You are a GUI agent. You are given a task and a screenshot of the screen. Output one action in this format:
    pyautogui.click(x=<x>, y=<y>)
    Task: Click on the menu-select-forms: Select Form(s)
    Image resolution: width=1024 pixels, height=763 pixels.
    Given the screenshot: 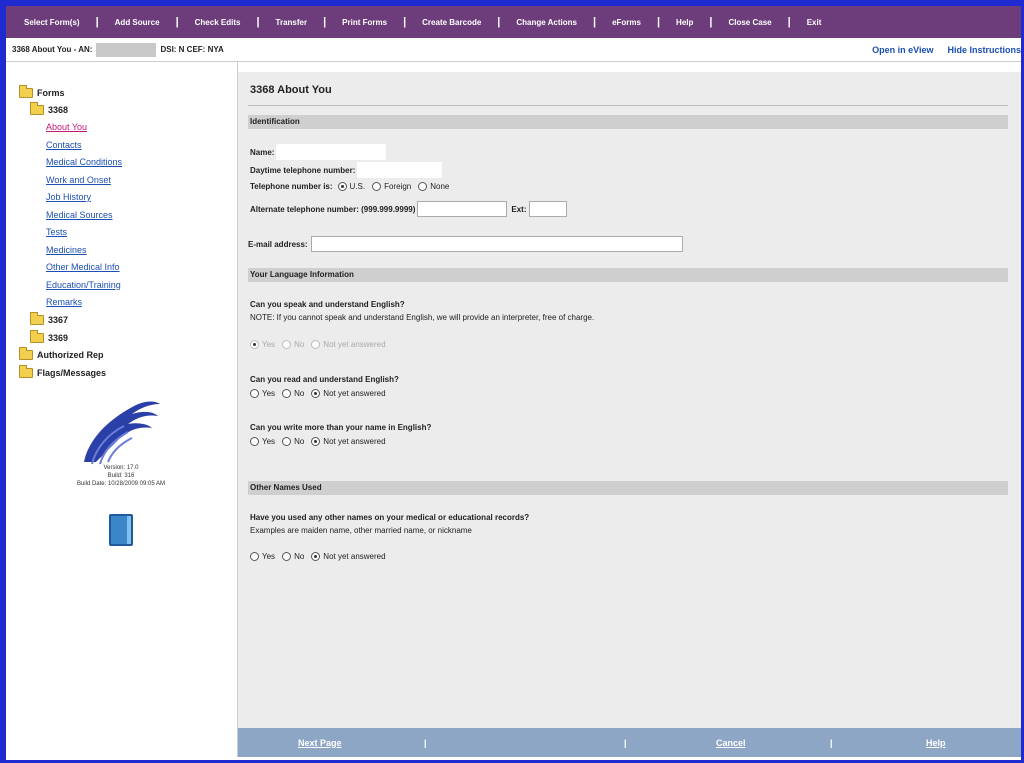 What is the action you would take?
    pyautogui.click(x=52, y=22)
    